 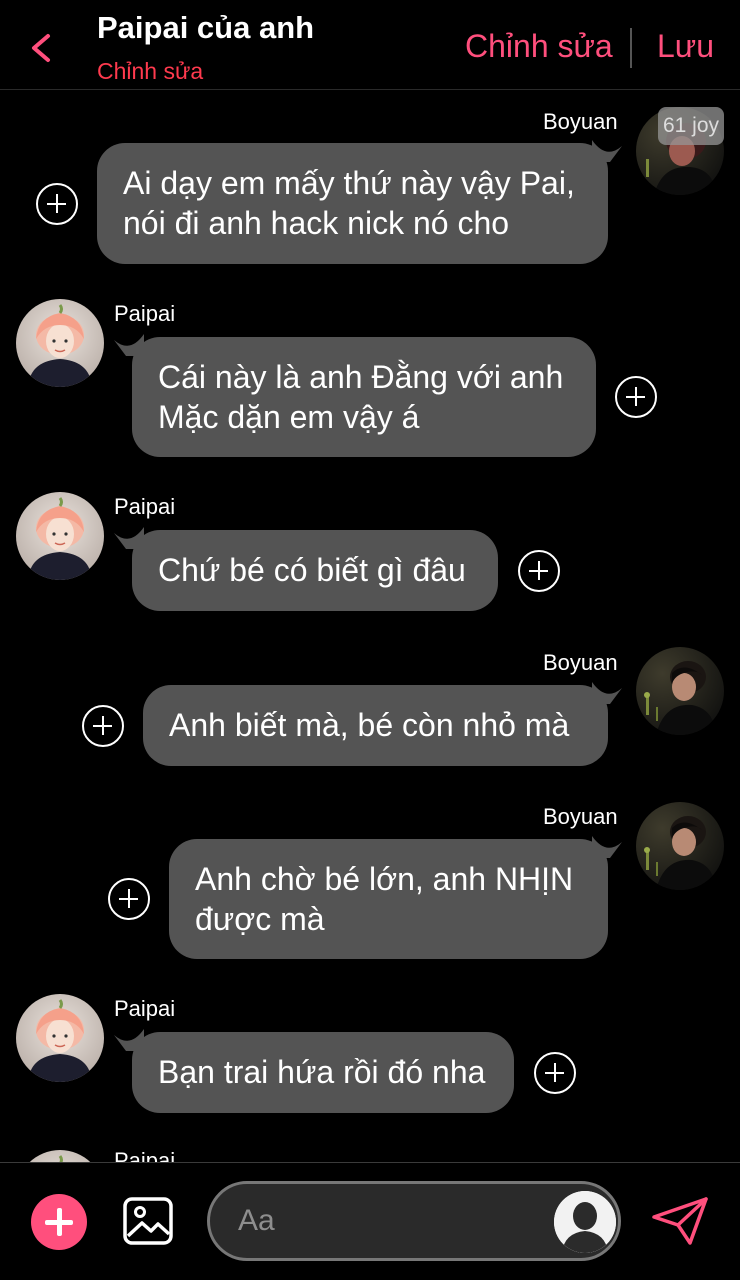 What do you see at coordinates (370, 45) in the screenshot?
I see `chat-header: Paipai của anh Chỉnh sửa Chỉnh sửa Lưu` at bounding box center [370, 45].